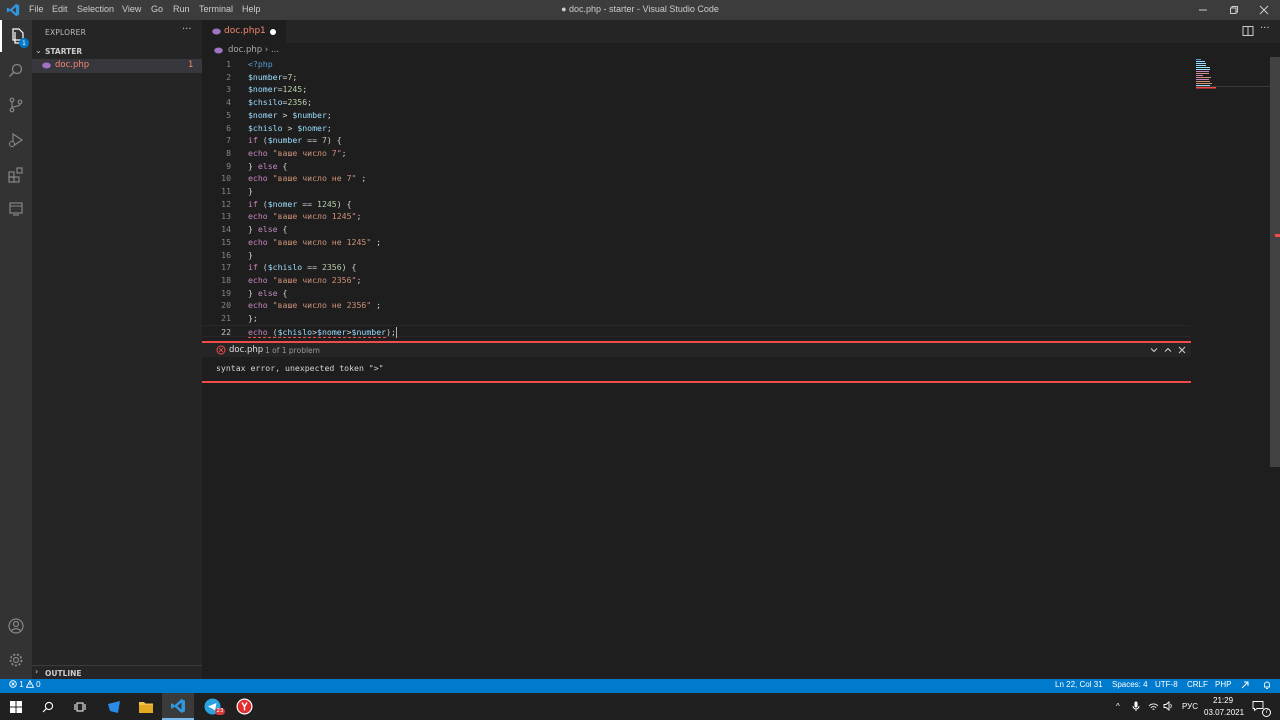  Describe the element at coordinates (16, 626) in the screenshot. I see `accounts-activity-button` at that location.